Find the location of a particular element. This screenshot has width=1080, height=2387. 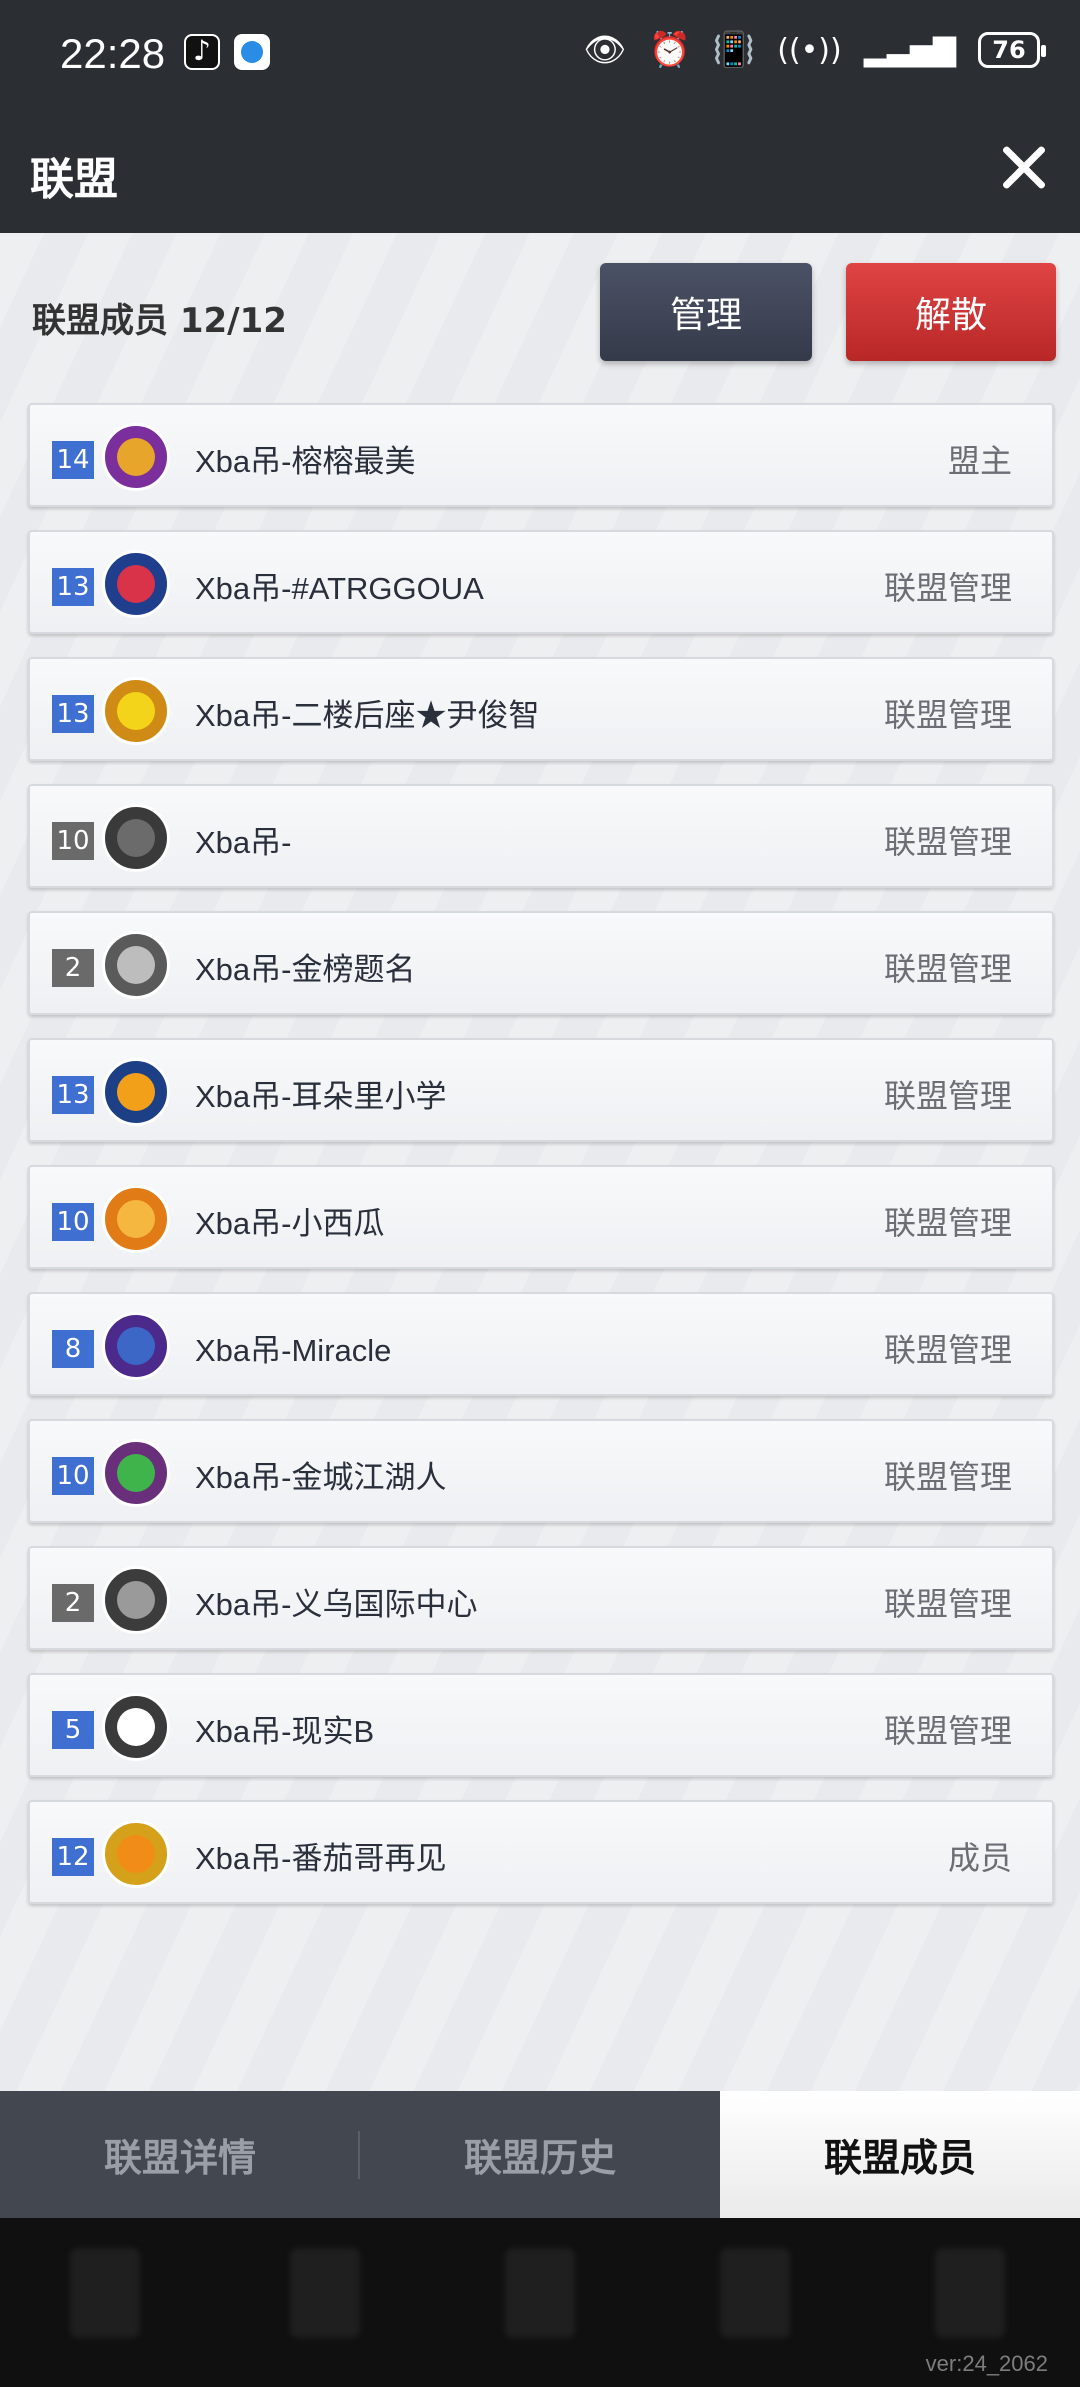

member-role: 盟主 is located at coordinates (979, 461).